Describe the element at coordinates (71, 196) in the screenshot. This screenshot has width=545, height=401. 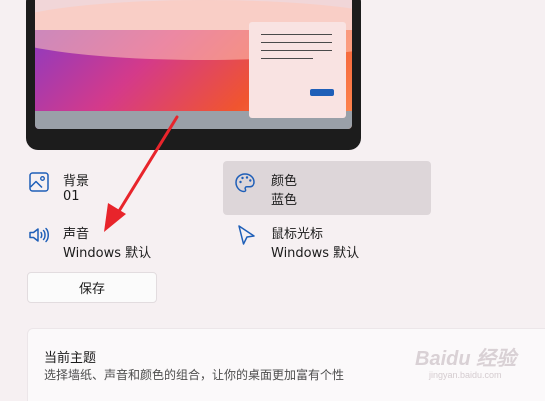
I see `setting-background-value: 01` at that location.